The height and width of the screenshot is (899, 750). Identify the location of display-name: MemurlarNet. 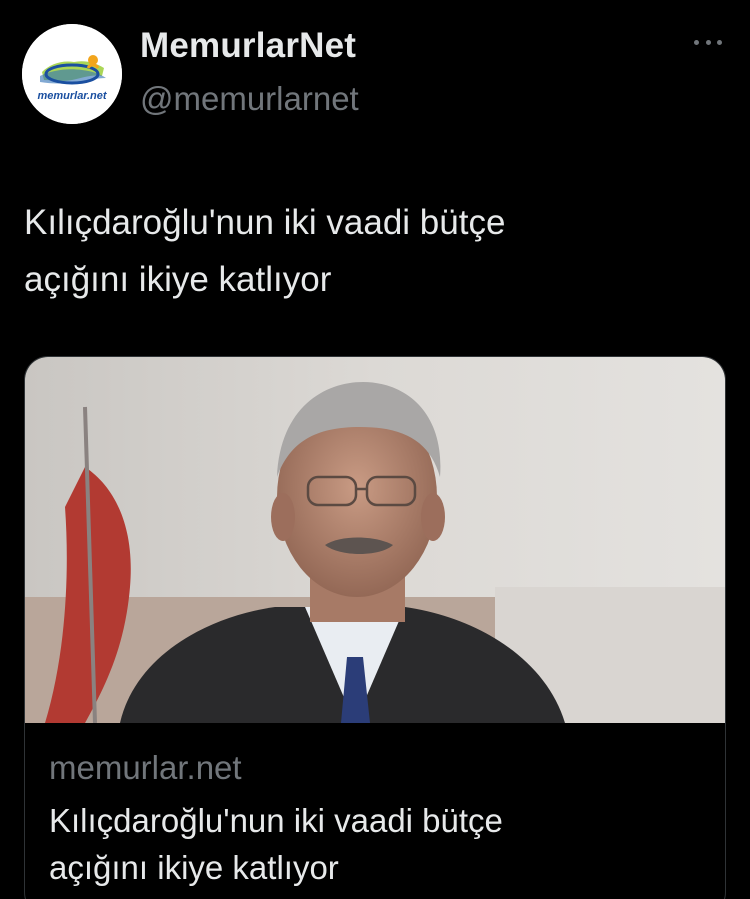
(248, 46).